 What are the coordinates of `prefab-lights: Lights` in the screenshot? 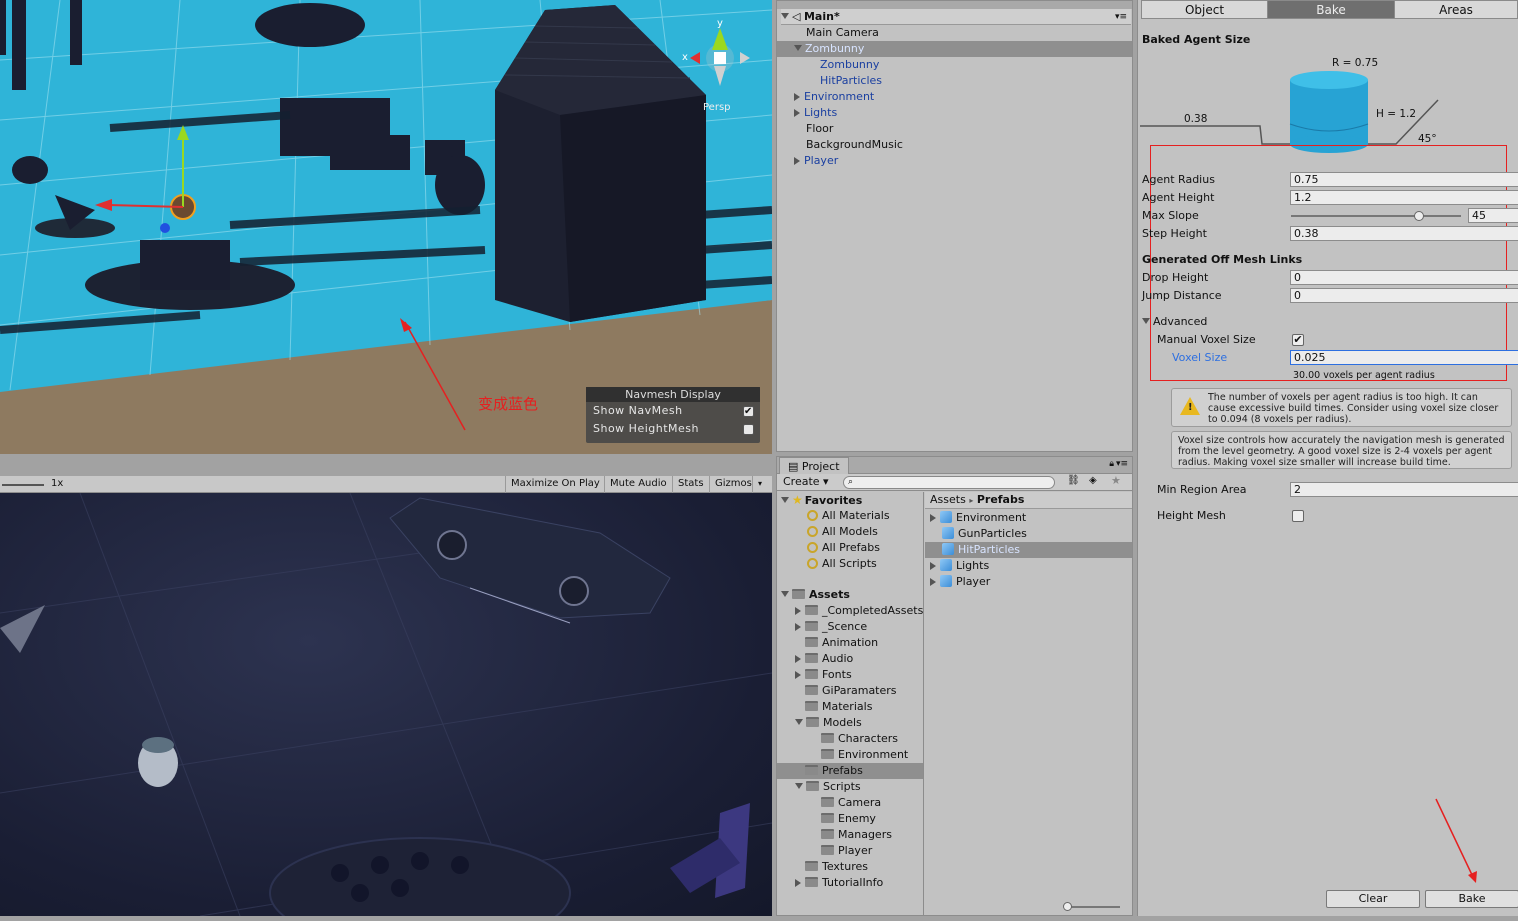 It's located at (959, 566).